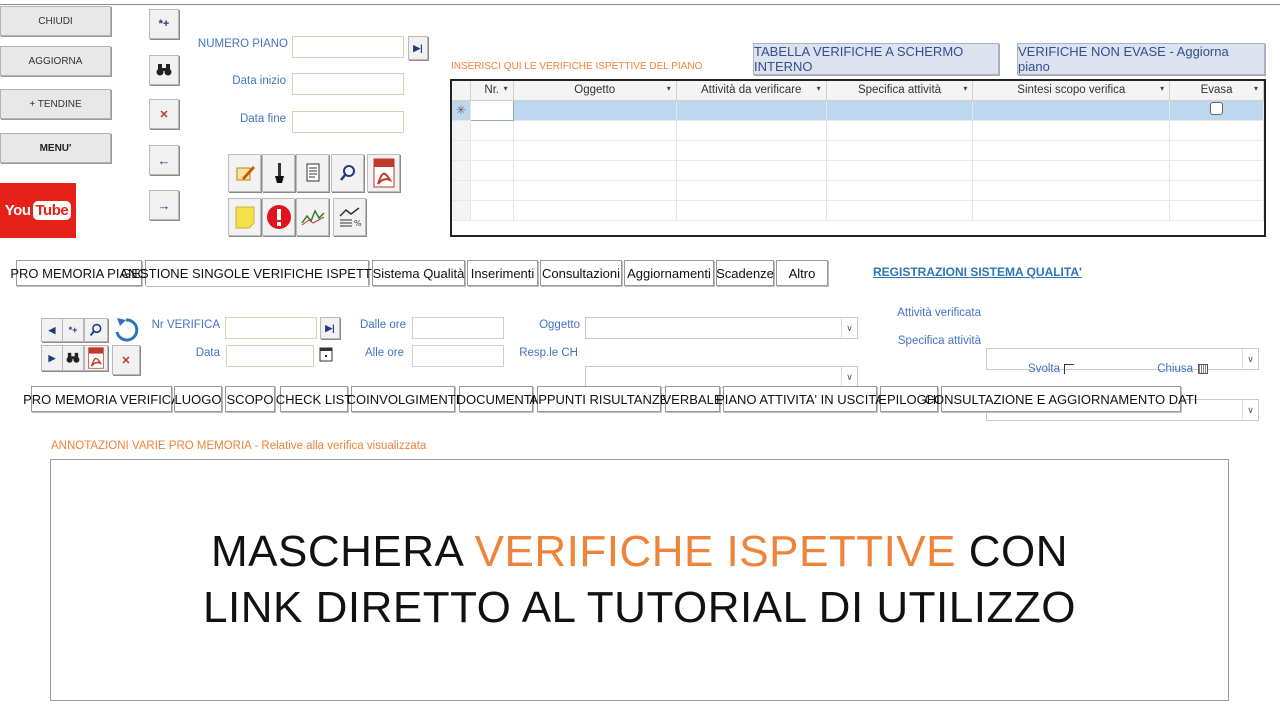  I want to click on tab-check-list: CHECK LIST, so click(314, 399).